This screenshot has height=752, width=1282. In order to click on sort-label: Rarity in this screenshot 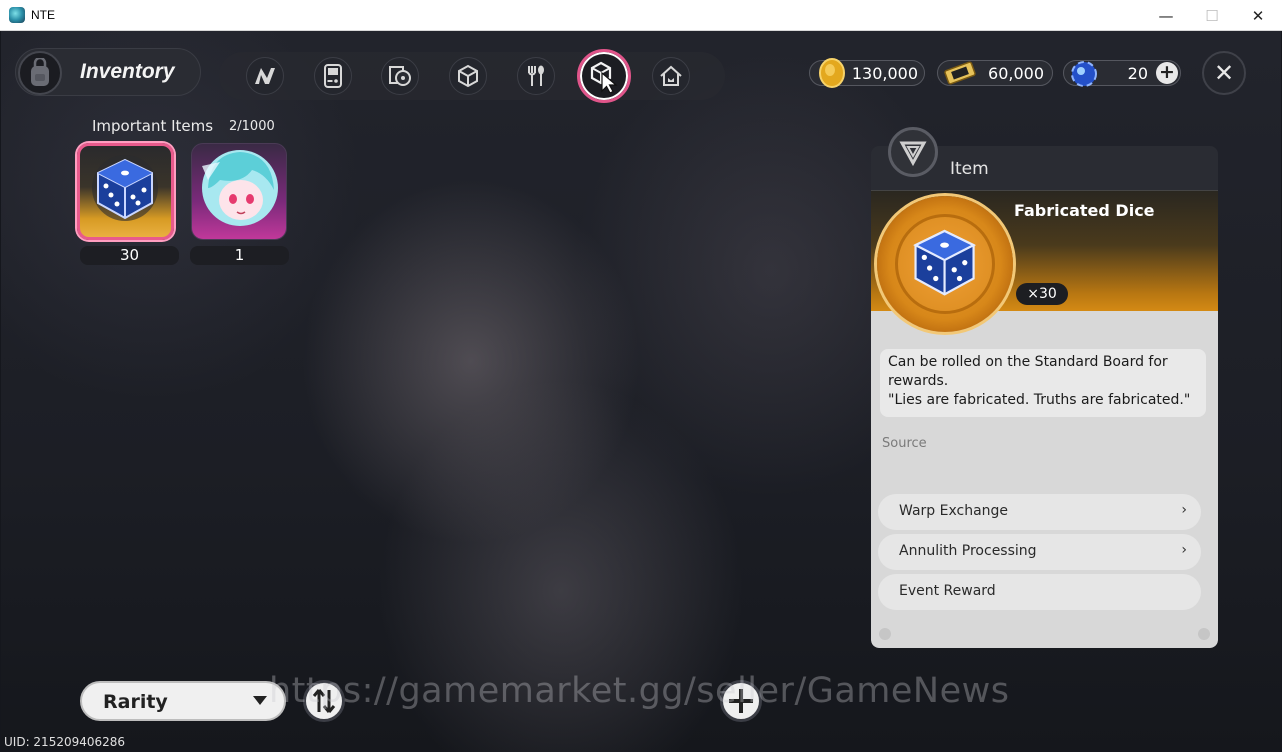, I will do `click(135, 702)`.